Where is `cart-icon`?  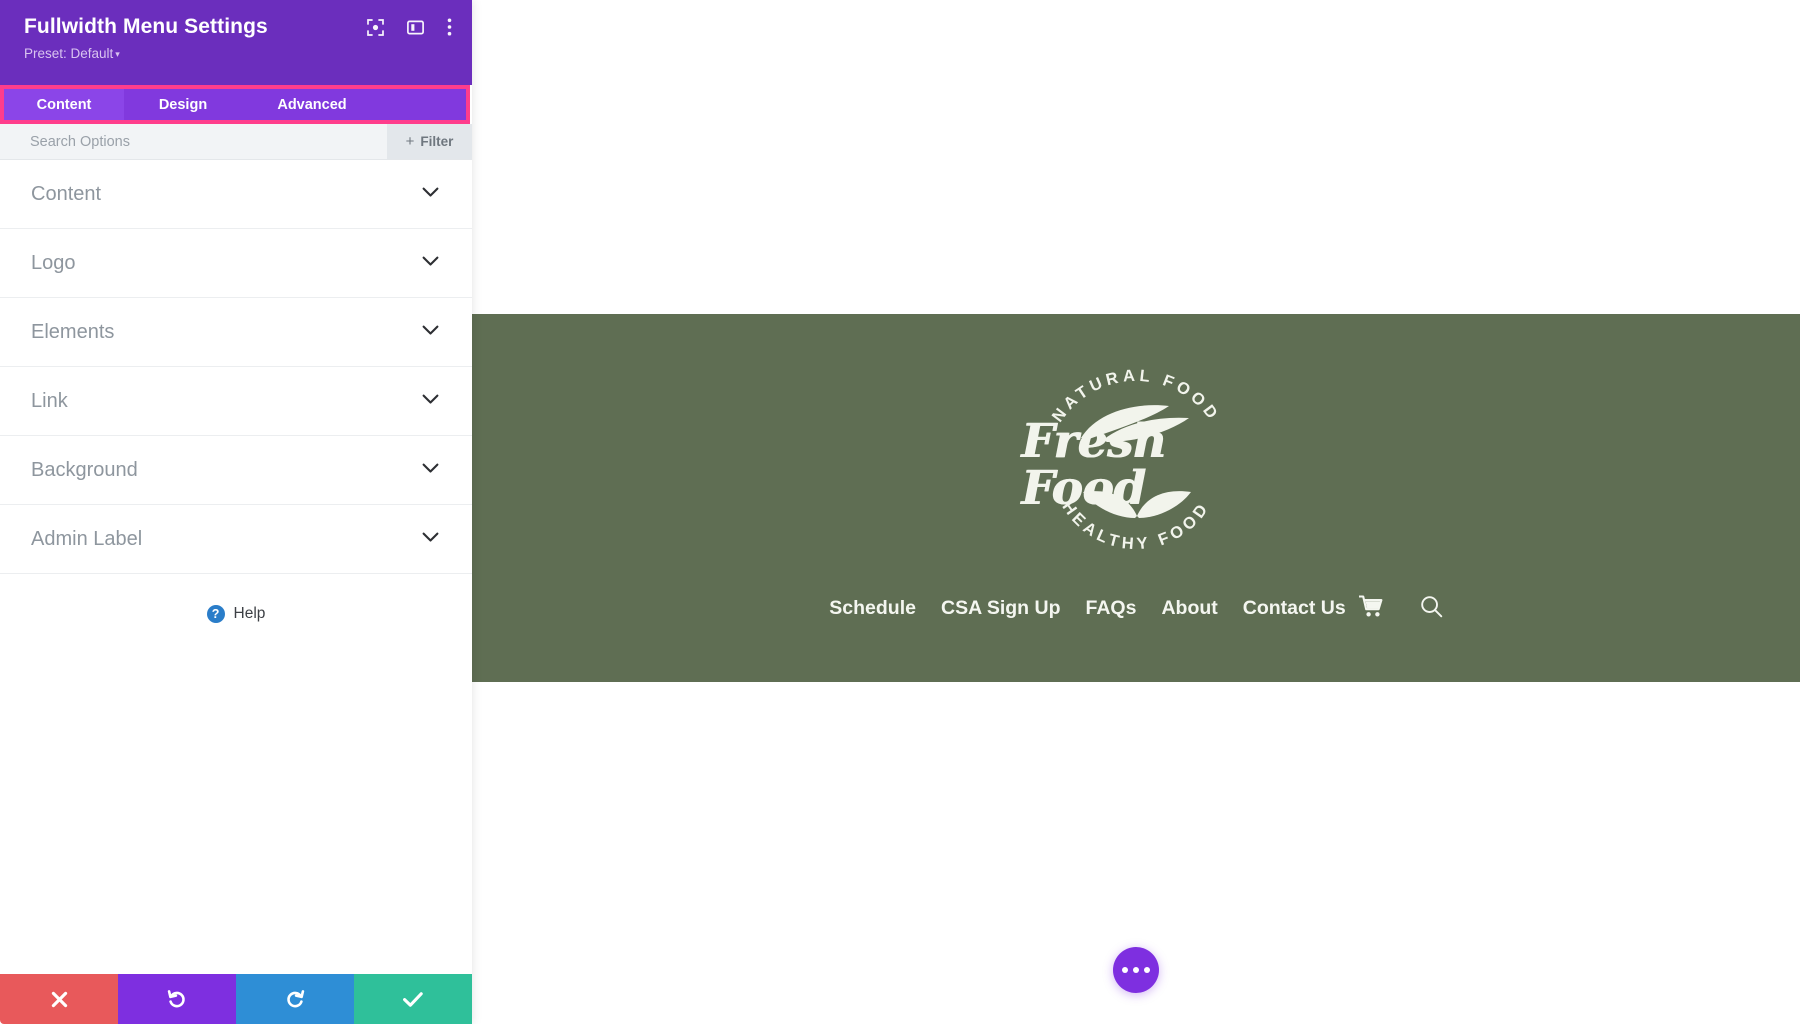
cart-icon is located at coordinates (1371, 608).